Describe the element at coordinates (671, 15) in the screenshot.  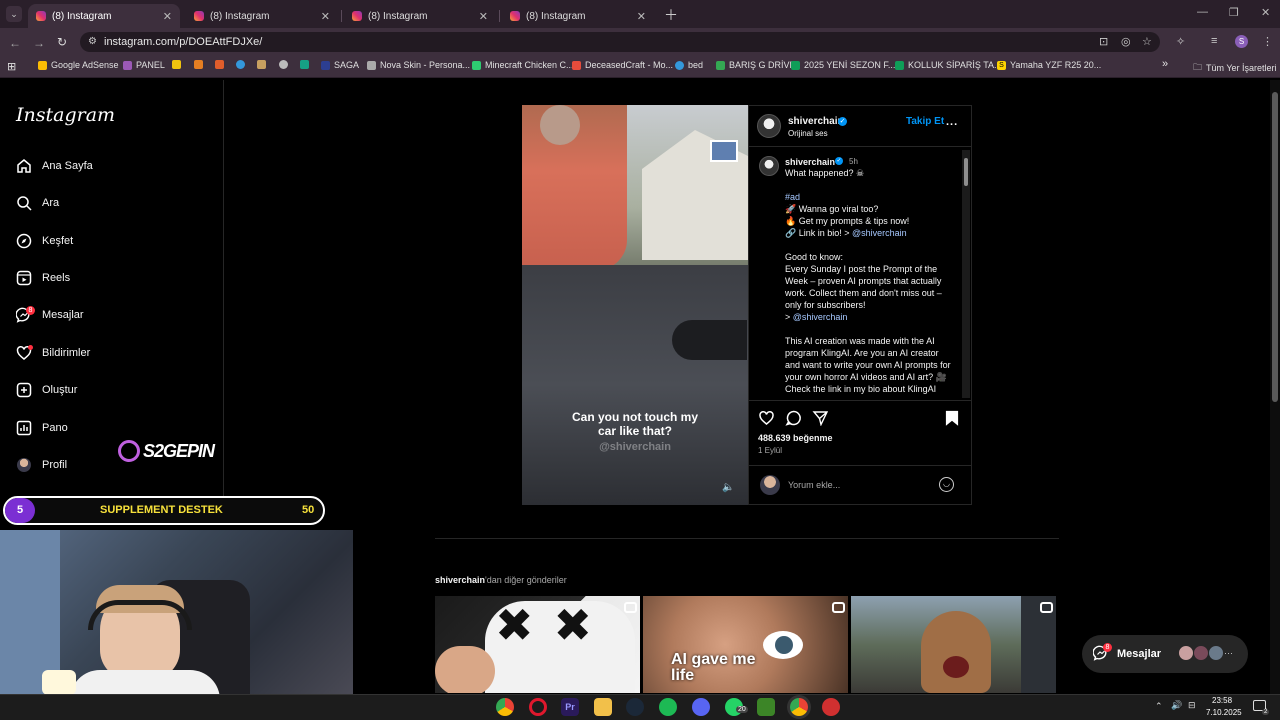
I see `new-tab-button: ＋` at that location.